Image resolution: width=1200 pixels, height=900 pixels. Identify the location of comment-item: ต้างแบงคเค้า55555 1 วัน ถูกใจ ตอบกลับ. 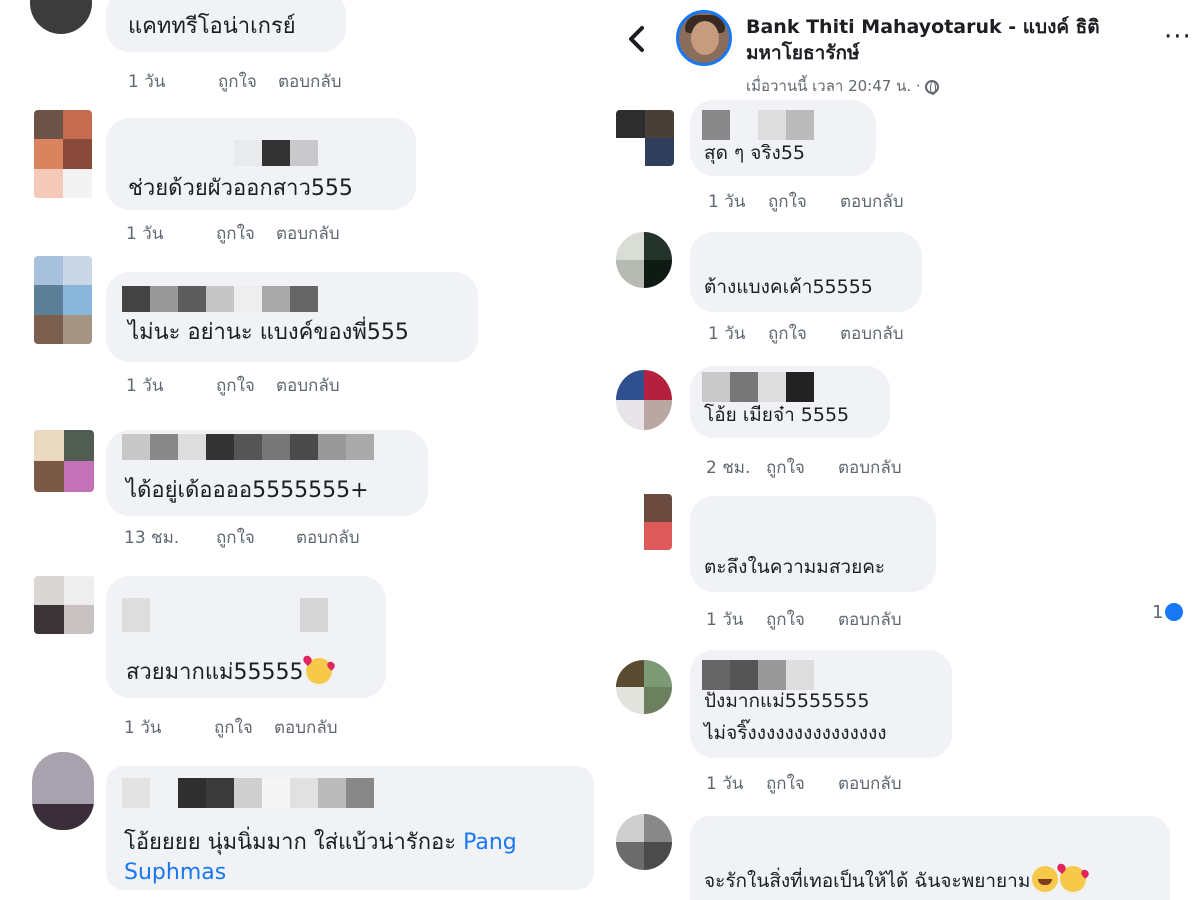
(902, 290).